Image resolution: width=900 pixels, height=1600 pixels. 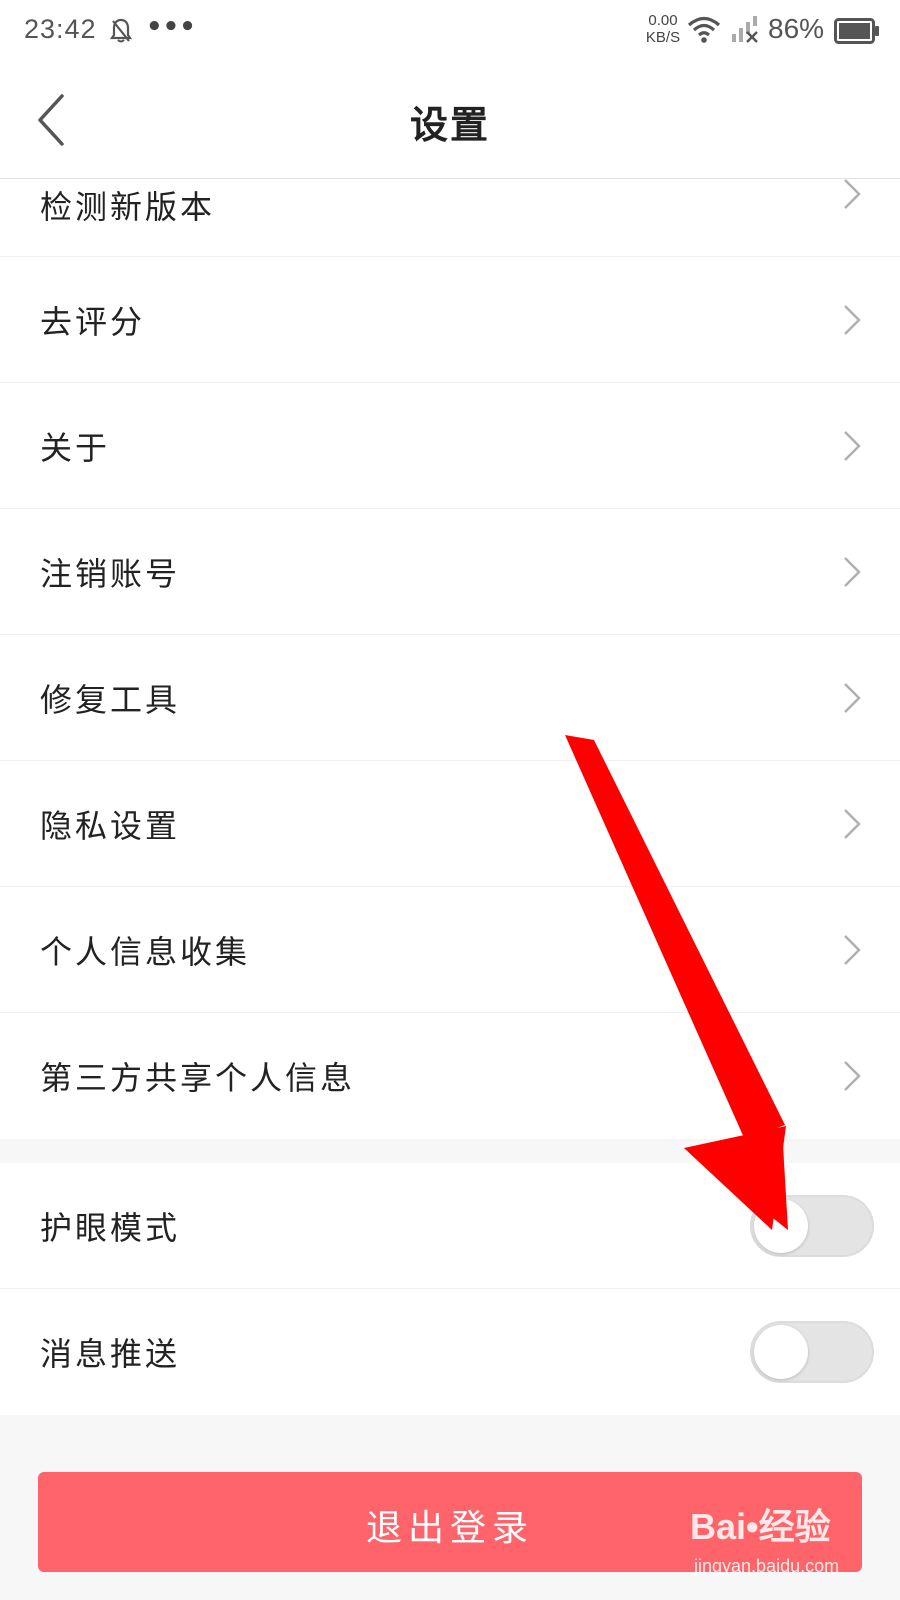 What do you see at coordinates (110, 1227) in the screenshot?
I see `toggle-label: 护眼模式` at bounding box center [110, 1227].